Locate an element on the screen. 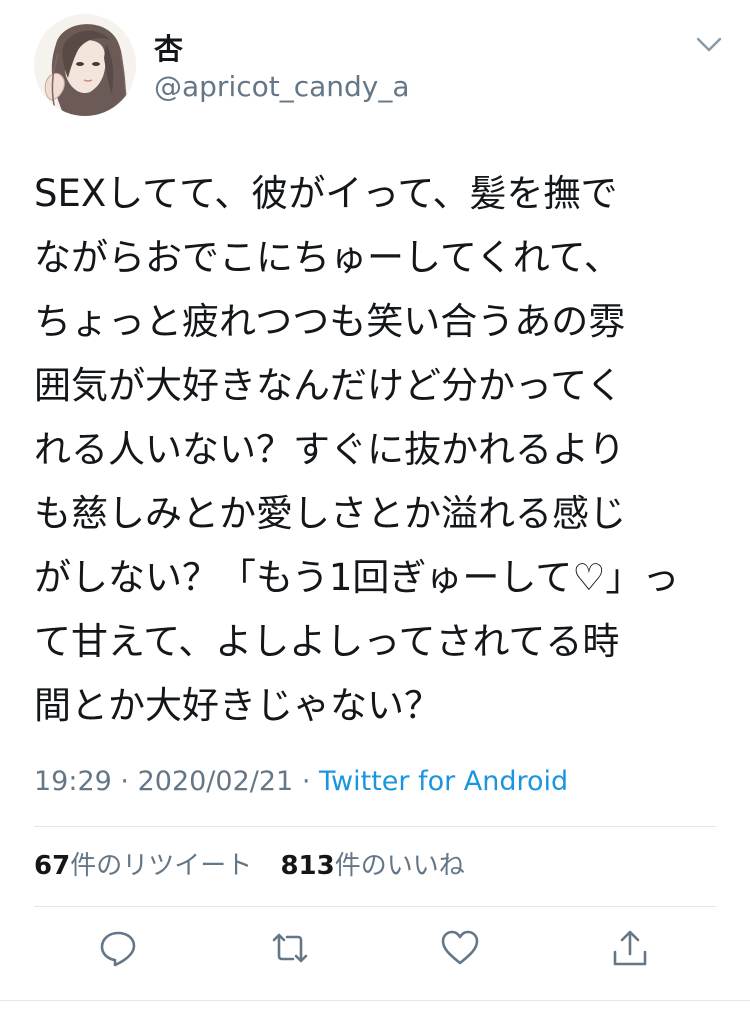 This screenshot has height=1014, width=750. tweet-time: 19:29 is located at coordinates (73, 781).